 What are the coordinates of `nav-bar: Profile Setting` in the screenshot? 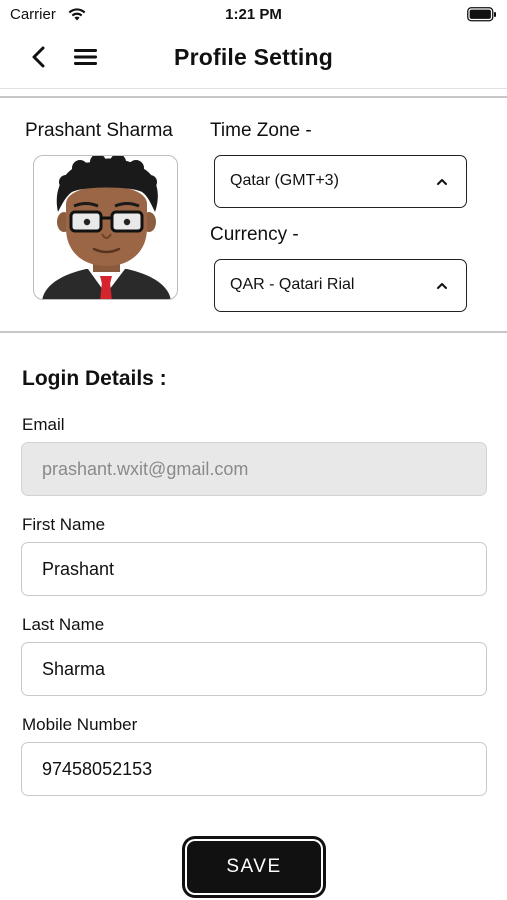 It's located at (253, 59).